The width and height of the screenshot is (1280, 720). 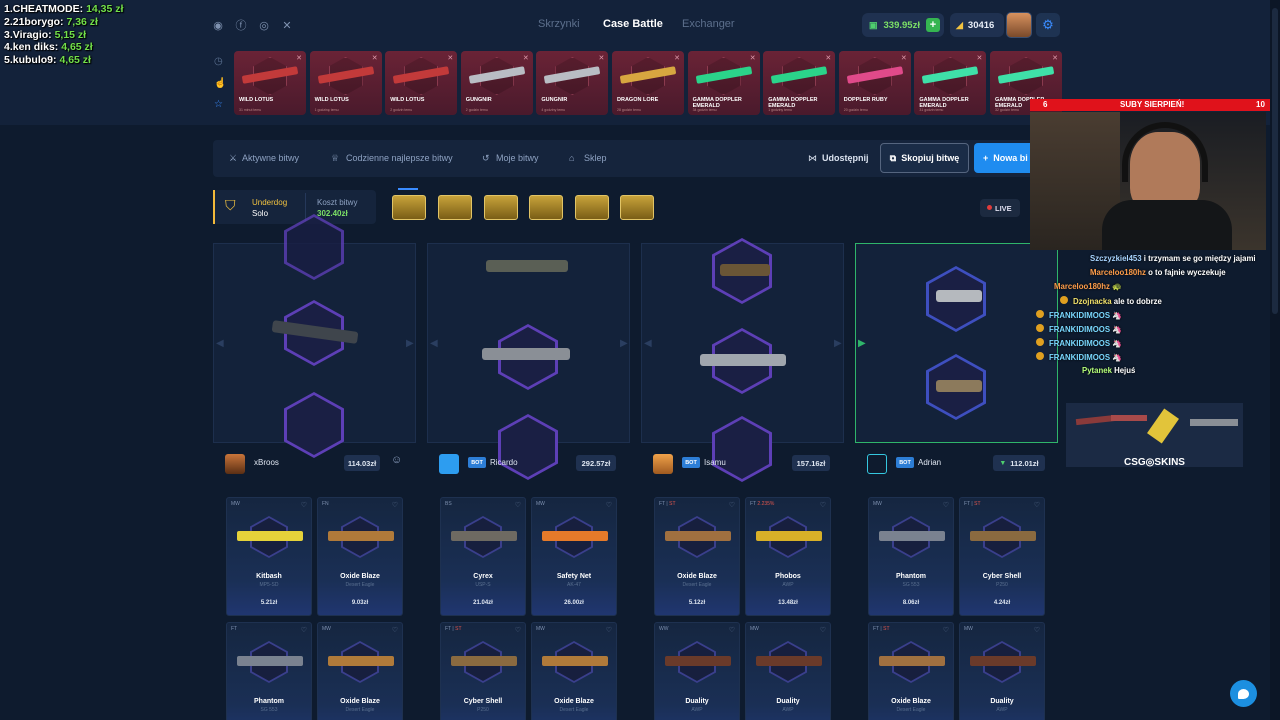 What do you see at coordinates (63, 9) in the screenshot?
I see `leaderboard-row: 1.CHEATMODE: 14,35 zł` at bounding box center [63, 9].